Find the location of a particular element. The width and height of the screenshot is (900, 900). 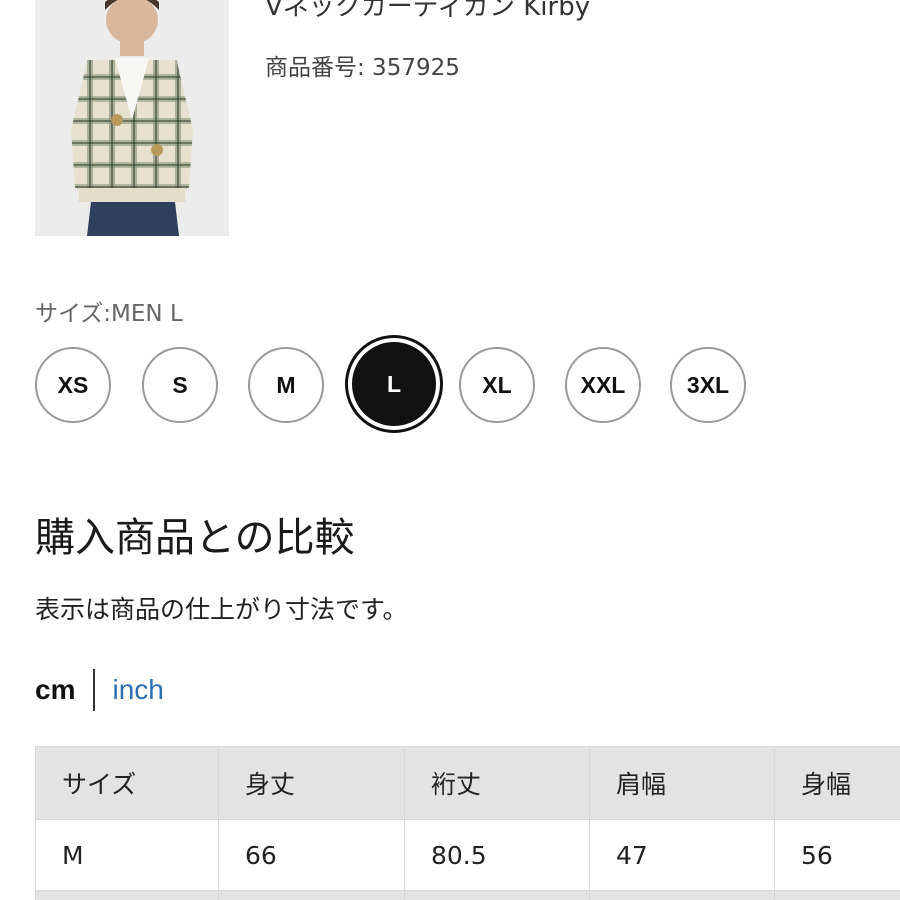

table-header: 身幅 is located at coordinates (837, 783).